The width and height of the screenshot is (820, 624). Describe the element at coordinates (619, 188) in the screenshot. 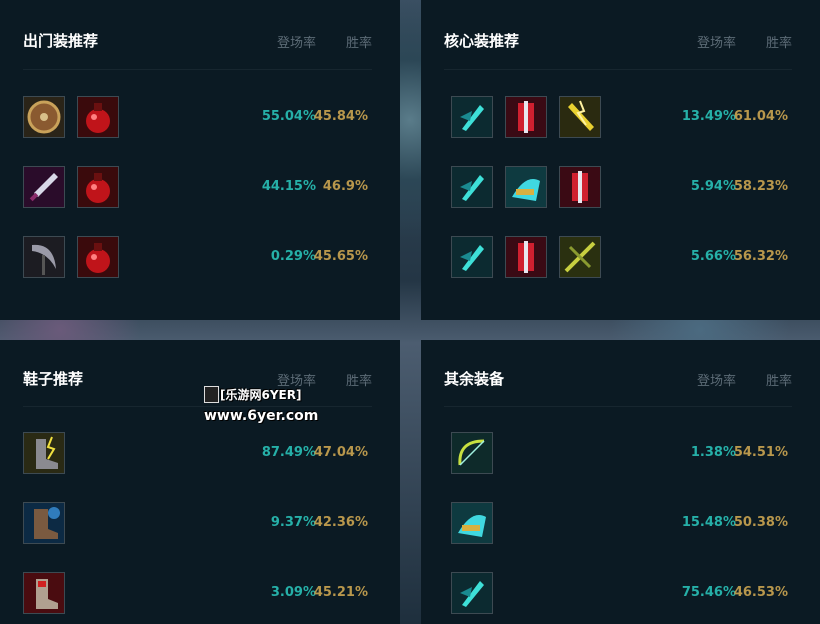

I see `build-row: 5.94% 58.23%` at that location.